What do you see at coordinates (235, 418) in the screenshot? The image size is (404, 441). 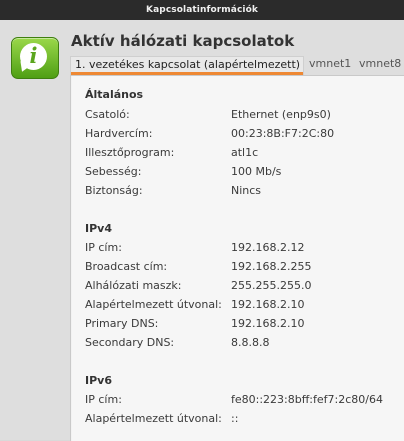 I see `value-ipv6-default-route: ::` at bounding box center [235, 418].